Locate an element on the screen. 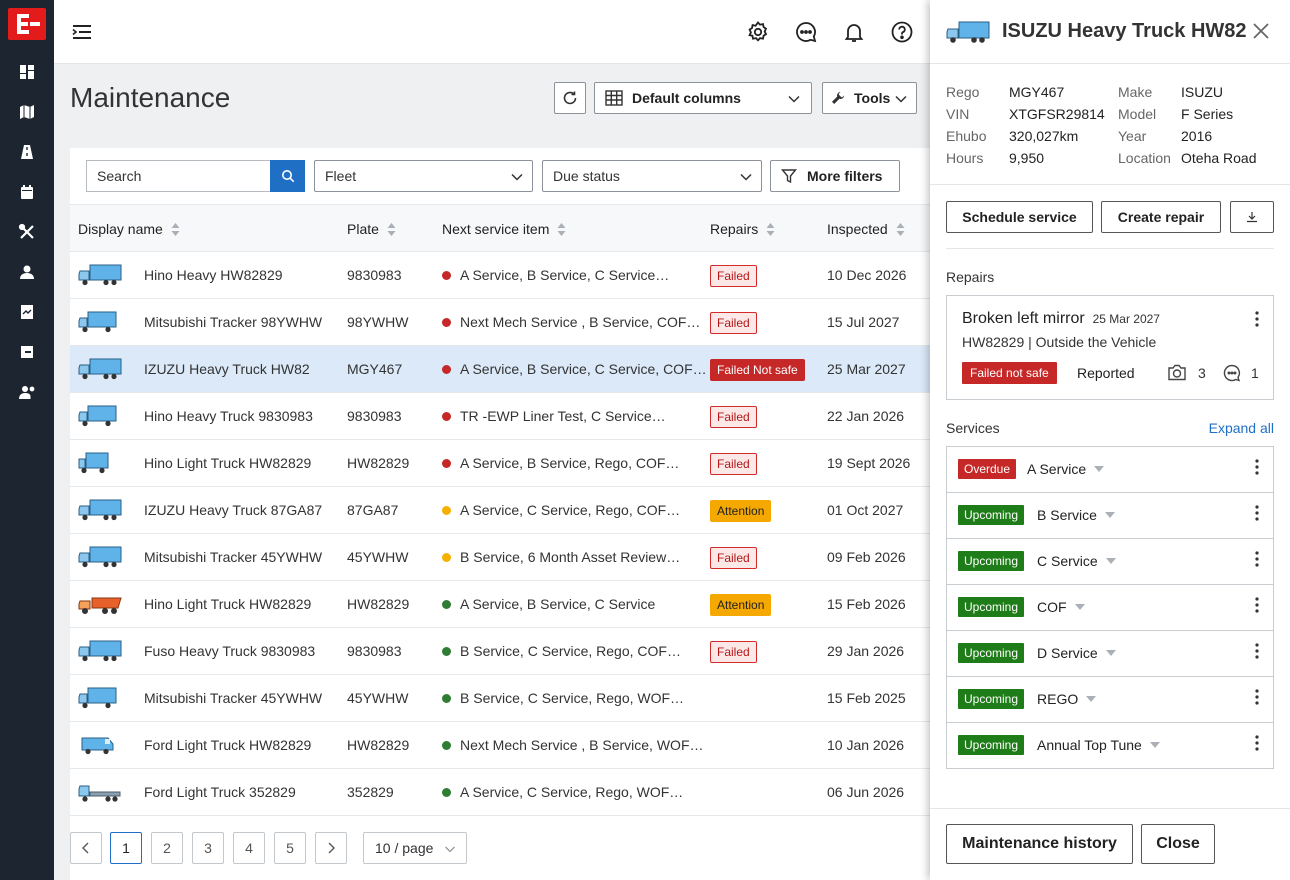  page-button-3: 3 is located at coordinates (208, 848).